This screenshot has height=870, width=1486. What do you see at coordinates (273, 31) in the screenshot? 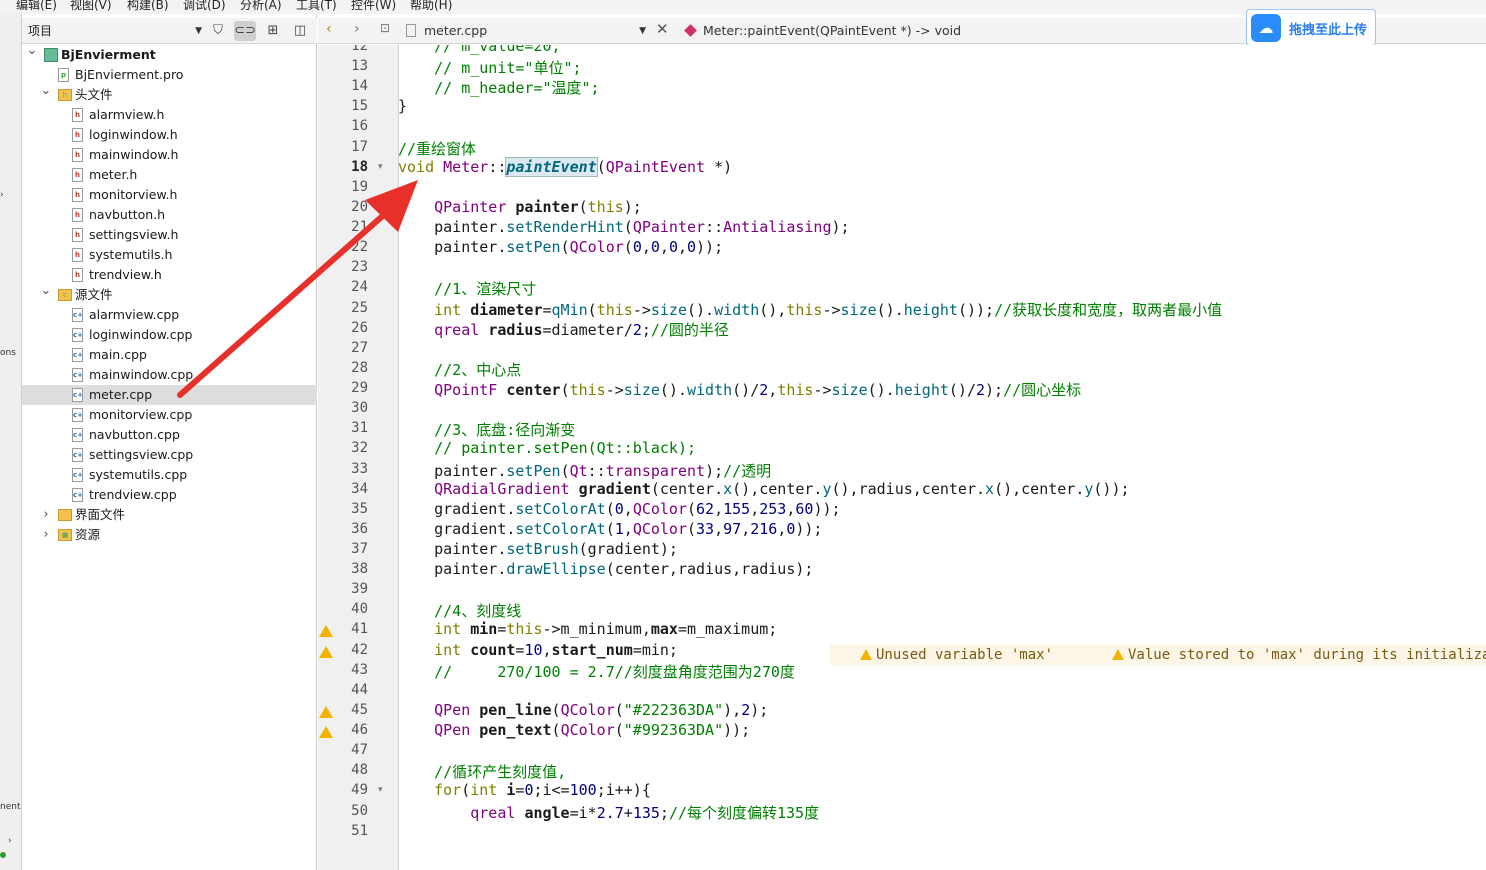
I see `split-icon: ⊞` at bounding box center [273, 31].